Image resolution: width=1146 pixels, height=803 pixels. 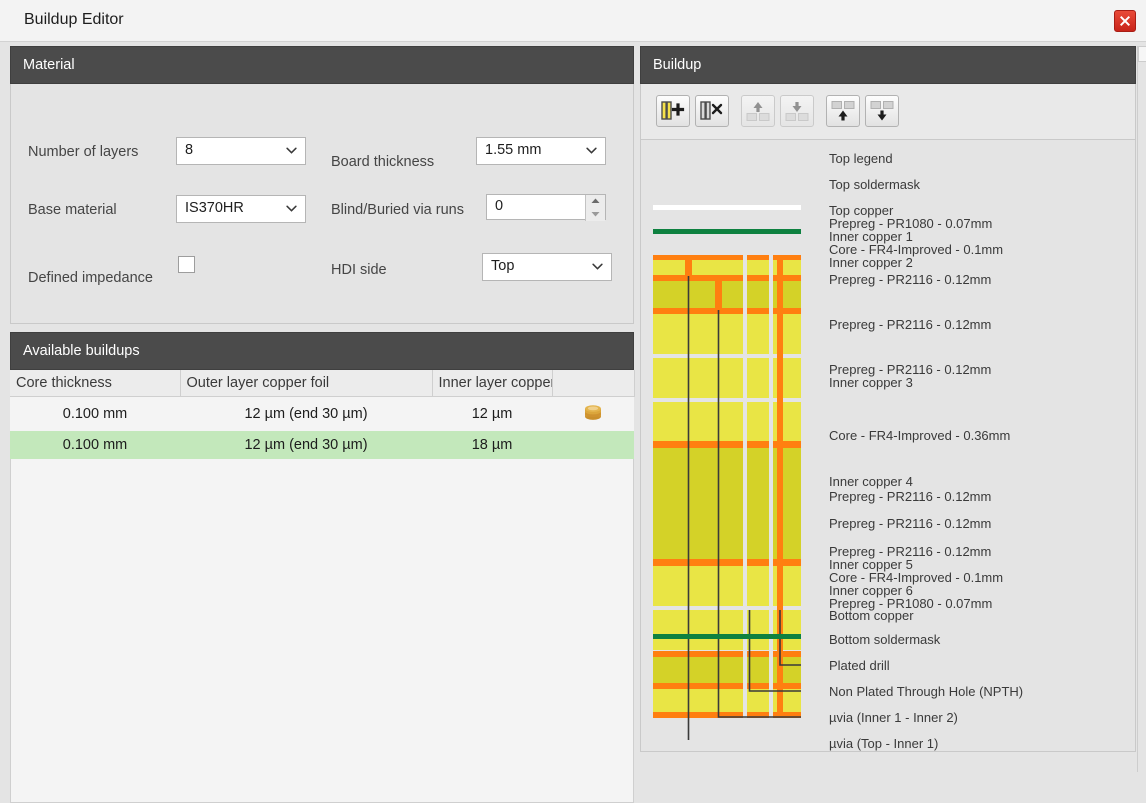 I want to click on label-hdi-side: HDI side, so click(x=359, y=270).